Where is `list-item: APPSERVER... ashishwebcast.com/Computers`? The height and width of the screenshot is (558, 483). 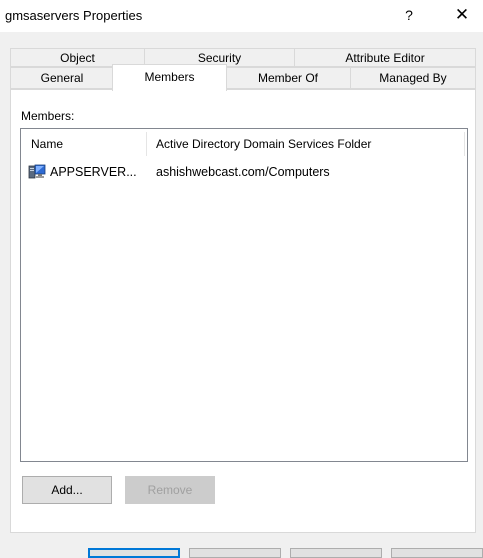 list-item: APPSERVER... ashishwebcast.com/Computers is located at coordinates (244, 172).